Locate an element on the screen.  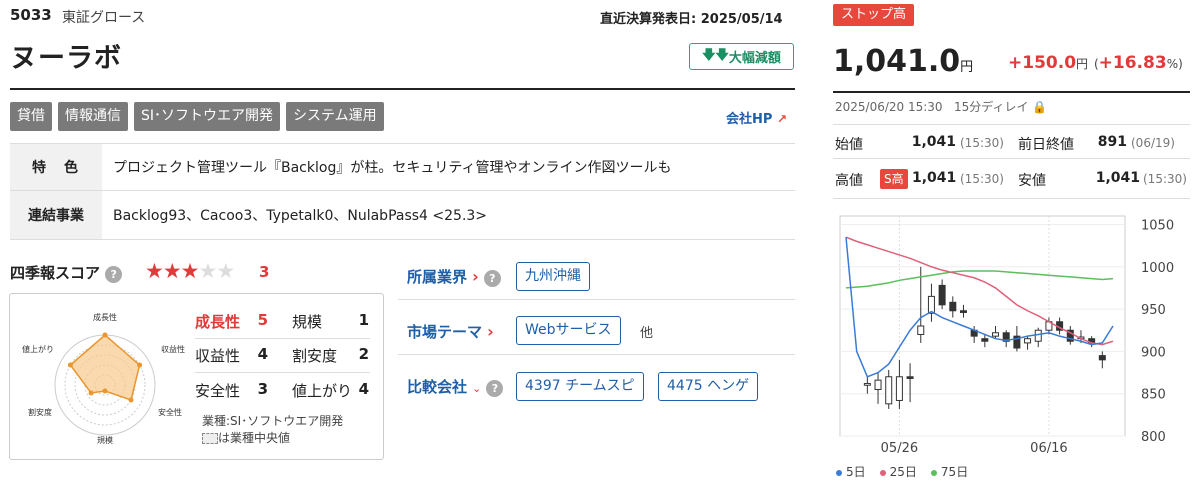
industry-chip: 九州沖縄 is located at coordinates (553, 276).